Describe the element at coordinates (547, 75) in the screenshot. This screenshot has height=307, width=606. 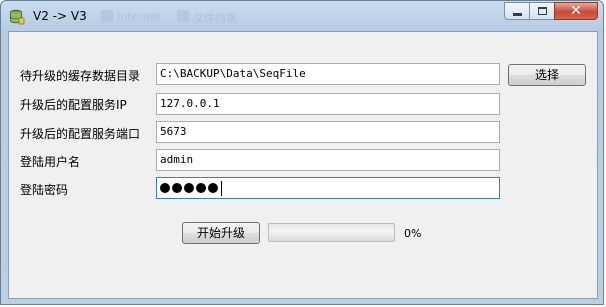
I see `browse-button: 选择` at that location.